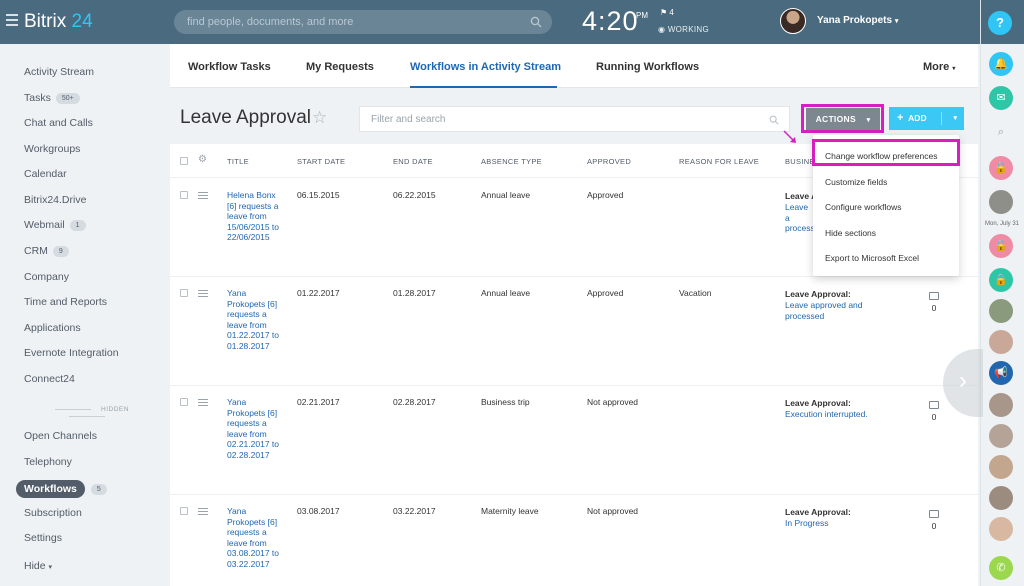 The height and width of the screenshot is (586, 1024). I want to click on menu-item-telephony: Telephony, so click(48, 462).